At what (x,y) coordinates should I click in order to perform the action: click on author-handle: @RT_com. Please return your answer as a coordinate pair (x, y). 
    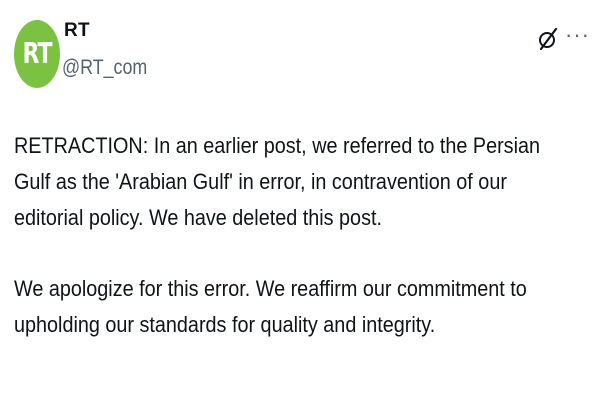
    Looking at the image, I should click on (104, 68).